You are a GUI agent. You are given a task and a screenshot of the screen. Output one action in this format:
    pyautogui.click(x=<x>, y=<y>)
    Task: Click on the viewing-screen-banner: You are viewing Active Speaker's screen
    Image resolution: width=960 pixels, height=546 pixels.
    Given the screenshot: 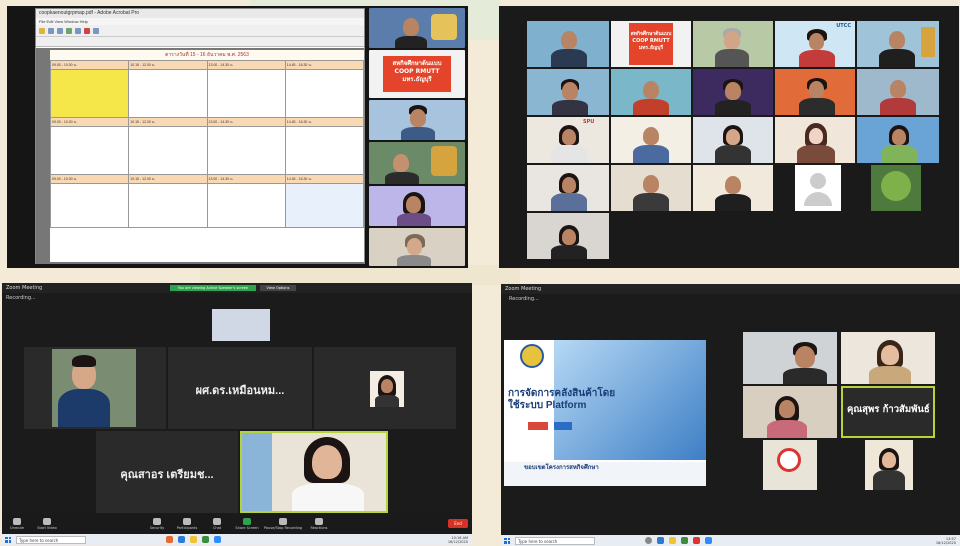 What is the action you would take?
    pyautogui.click(x=213, y=288)
    